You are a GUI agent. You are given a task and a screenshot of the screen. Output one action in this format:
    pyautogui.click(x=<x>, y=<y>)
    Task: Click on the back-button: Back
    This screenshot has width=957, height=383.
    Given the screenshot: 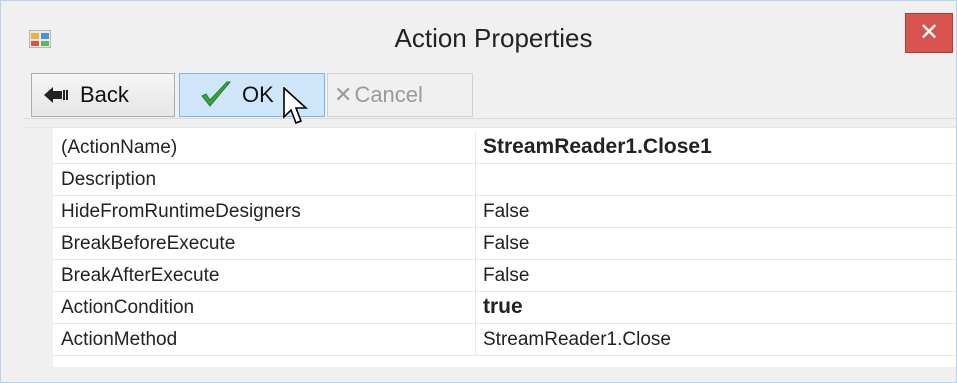 What is the action you would take?
    pyautogui.click(x=103, y=95)
    